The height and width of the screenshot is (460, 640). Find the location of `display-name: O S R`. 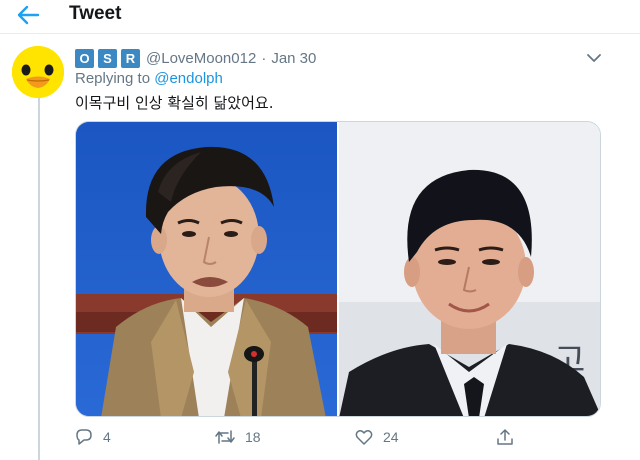

display-name: O S R is located at coordinates (107, 58).